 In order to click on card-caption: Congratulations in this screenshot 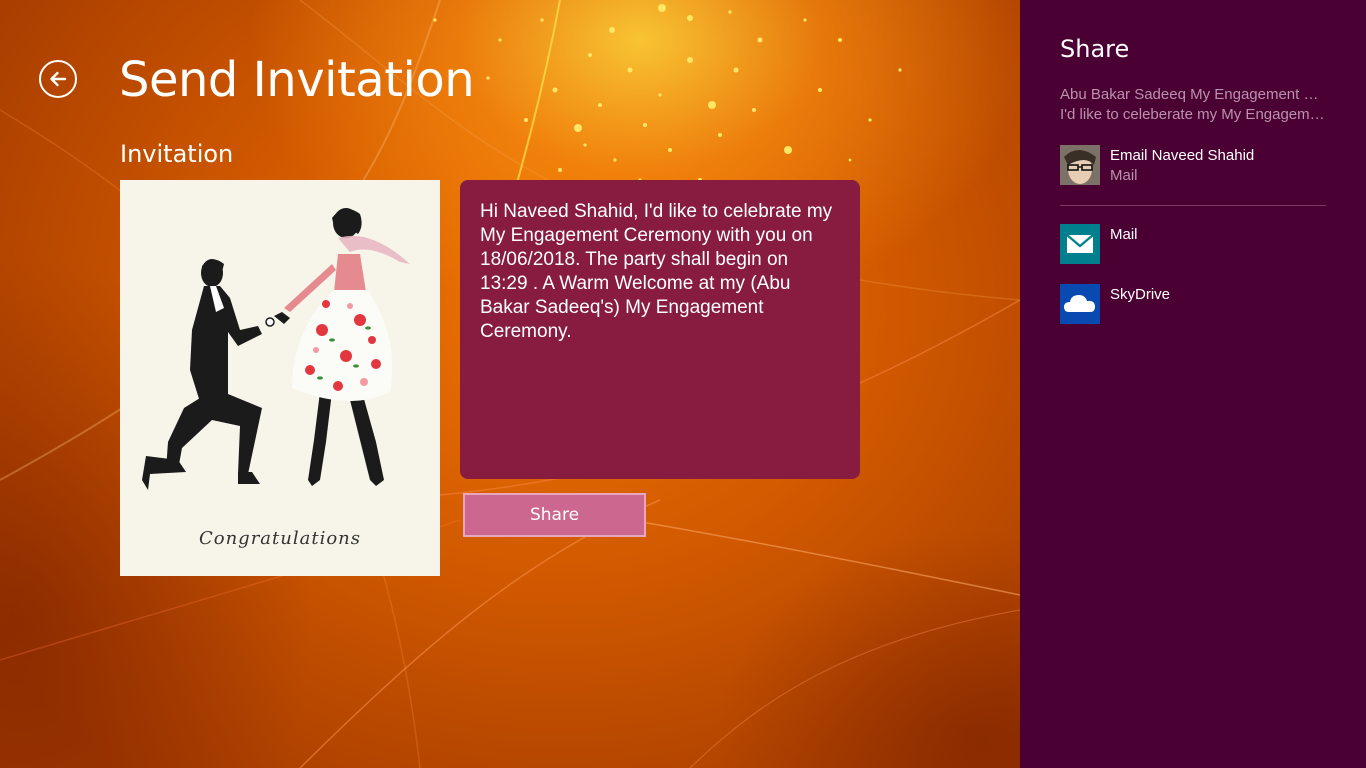, I will do `click(280, 538)`.